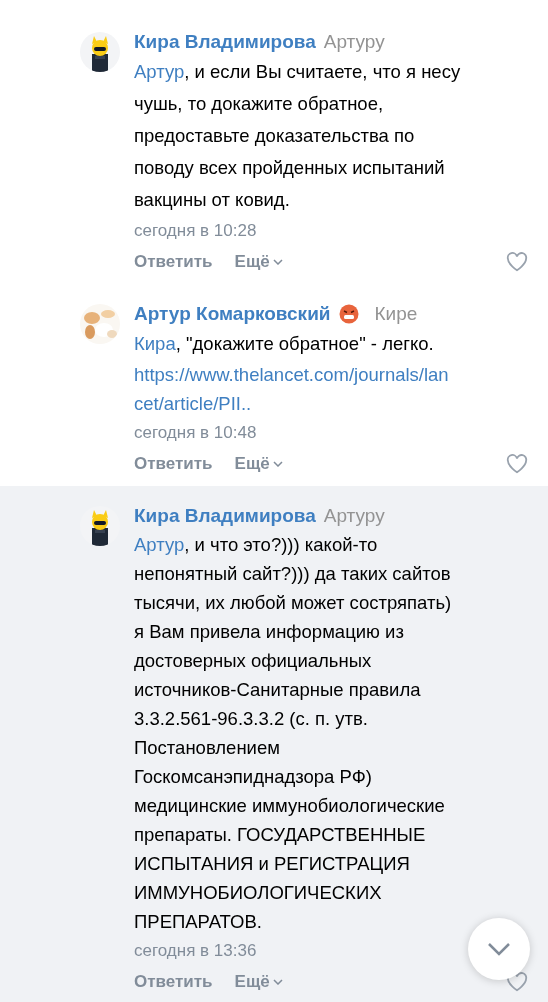 This screenshot has width=548, height=1002. What do you see at coordinates (195, 951) in the screenshot?
I see `timestamp: сегодня в 13:36` at bounding box center [195, 951].